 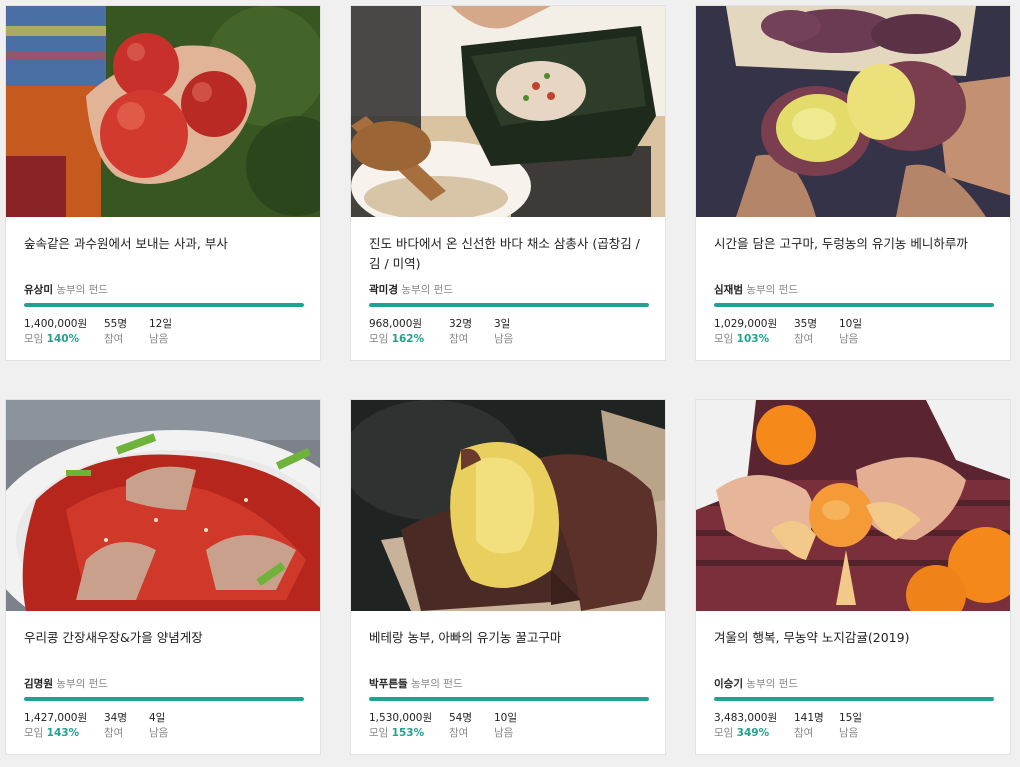 What do you see at coordinates (809, 718) in the screenshot?
I see `participants-value: 141명` at bounding box center [809, 718].